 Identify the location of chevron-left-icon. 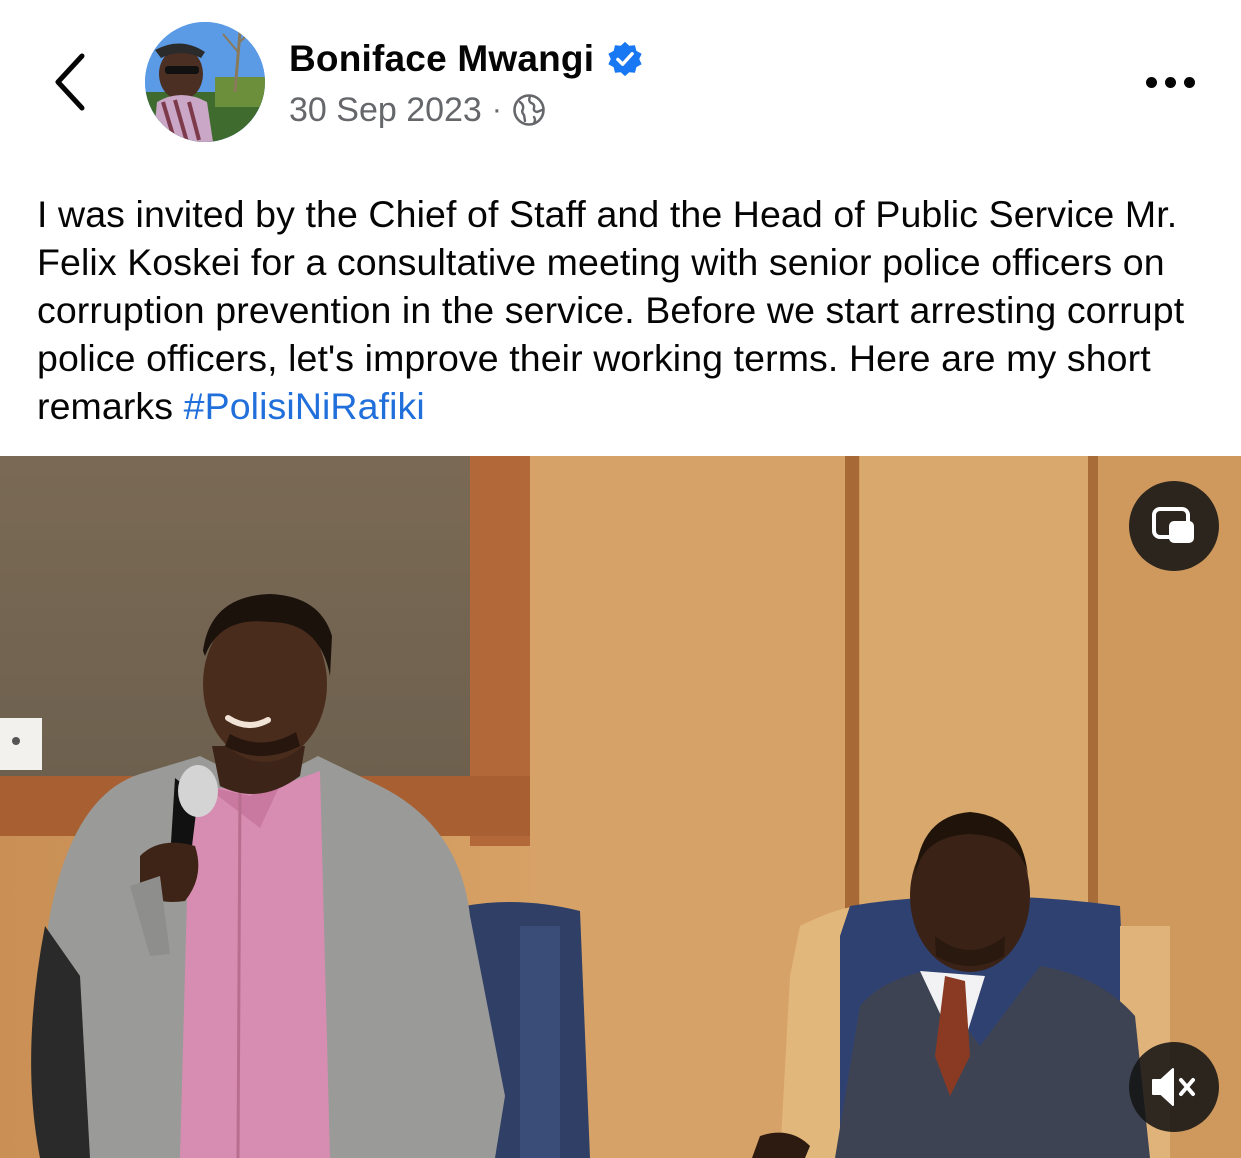
(70, 82).